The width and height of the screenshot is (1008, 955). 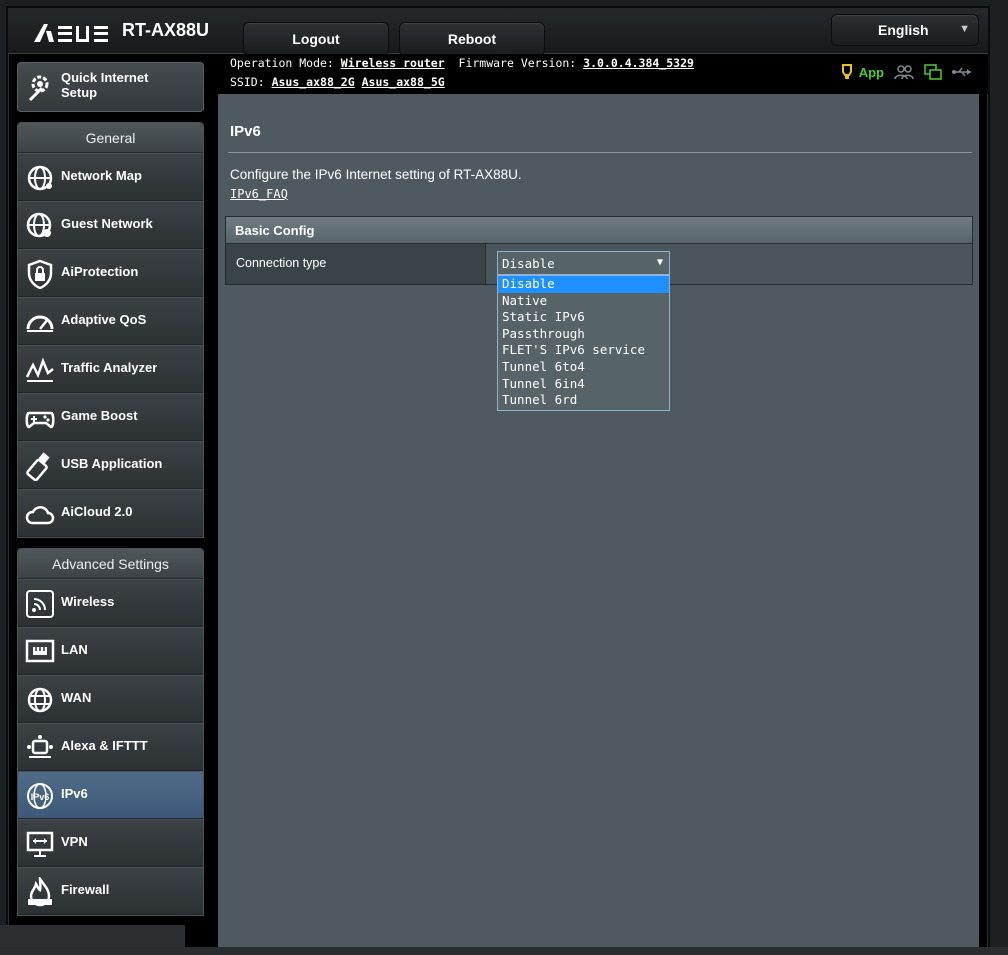 What do you see at coordinates (110, 87) in the screenshot?
I see `quick-internet-setup-button: Quick Internet Setup` at bounding box center [110, 87].